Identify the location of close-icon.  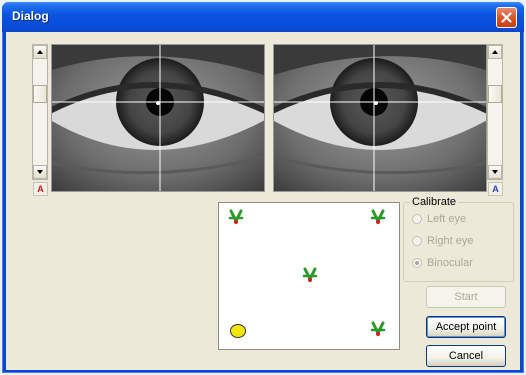
(506, 17).